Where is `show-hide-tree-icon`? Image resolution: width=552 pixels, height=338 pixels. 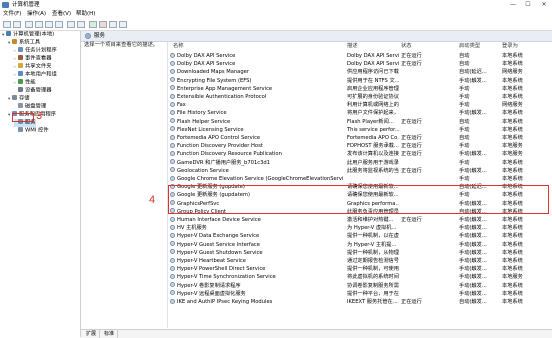
show-hide-tree-icon is located at coordinates (39, 24).